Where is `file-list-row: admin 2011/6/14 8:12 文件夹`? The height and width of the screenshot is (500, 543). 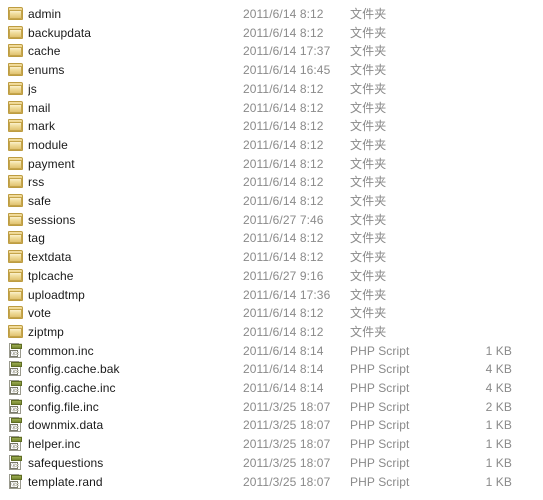
file-list-row: admin 2011/6/14 8:12 文件夹 is located at coordinates (271, 14).